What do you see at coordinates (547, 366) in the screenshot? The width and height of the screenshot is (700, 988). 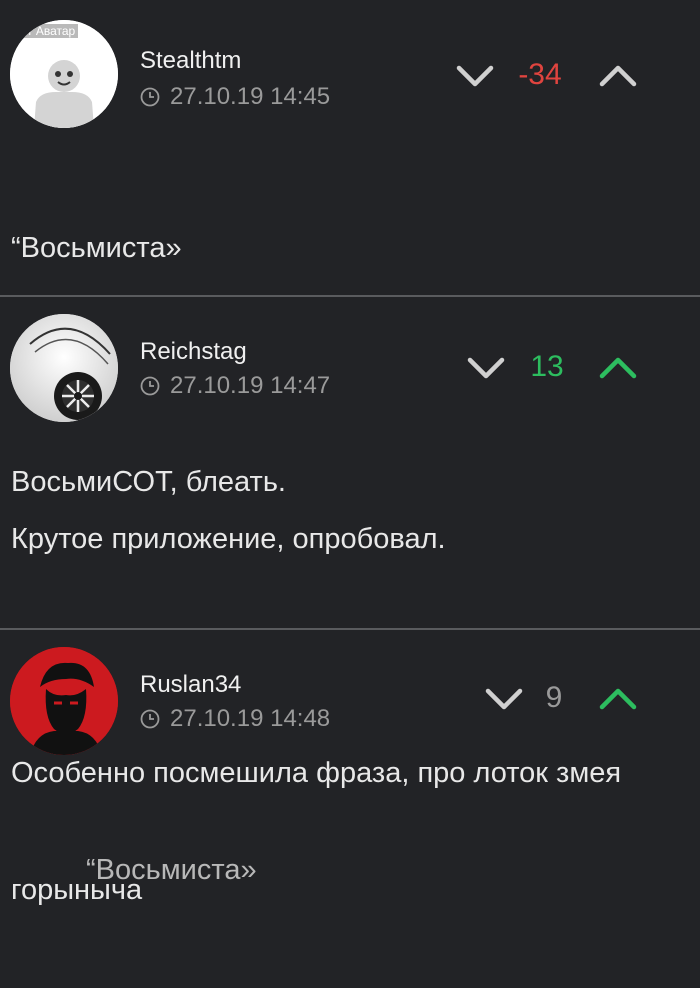 I see `comment-rating: 13` at bounding box center [547, 366].